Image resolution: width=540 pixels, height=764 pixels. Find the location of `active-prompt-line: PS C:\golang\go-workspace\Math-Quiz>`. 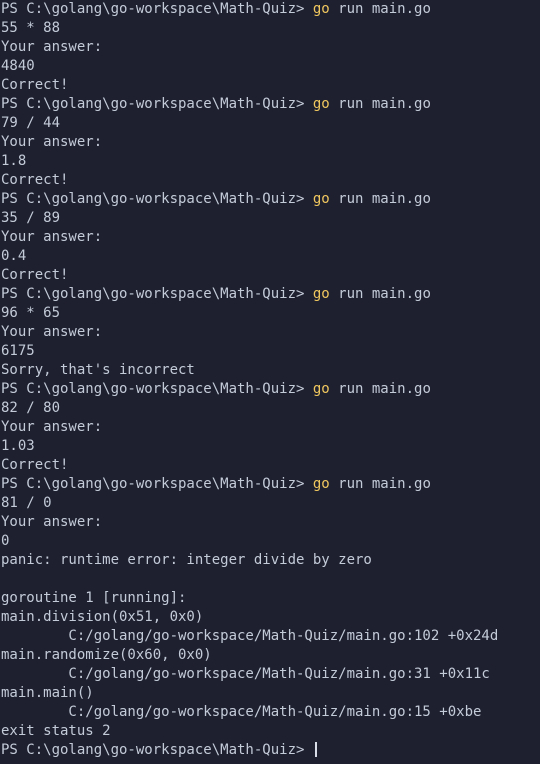

active-prompt-line: PS C:\golang\go-workspace\Math-Quiz> is located at coordinates (270, 750).